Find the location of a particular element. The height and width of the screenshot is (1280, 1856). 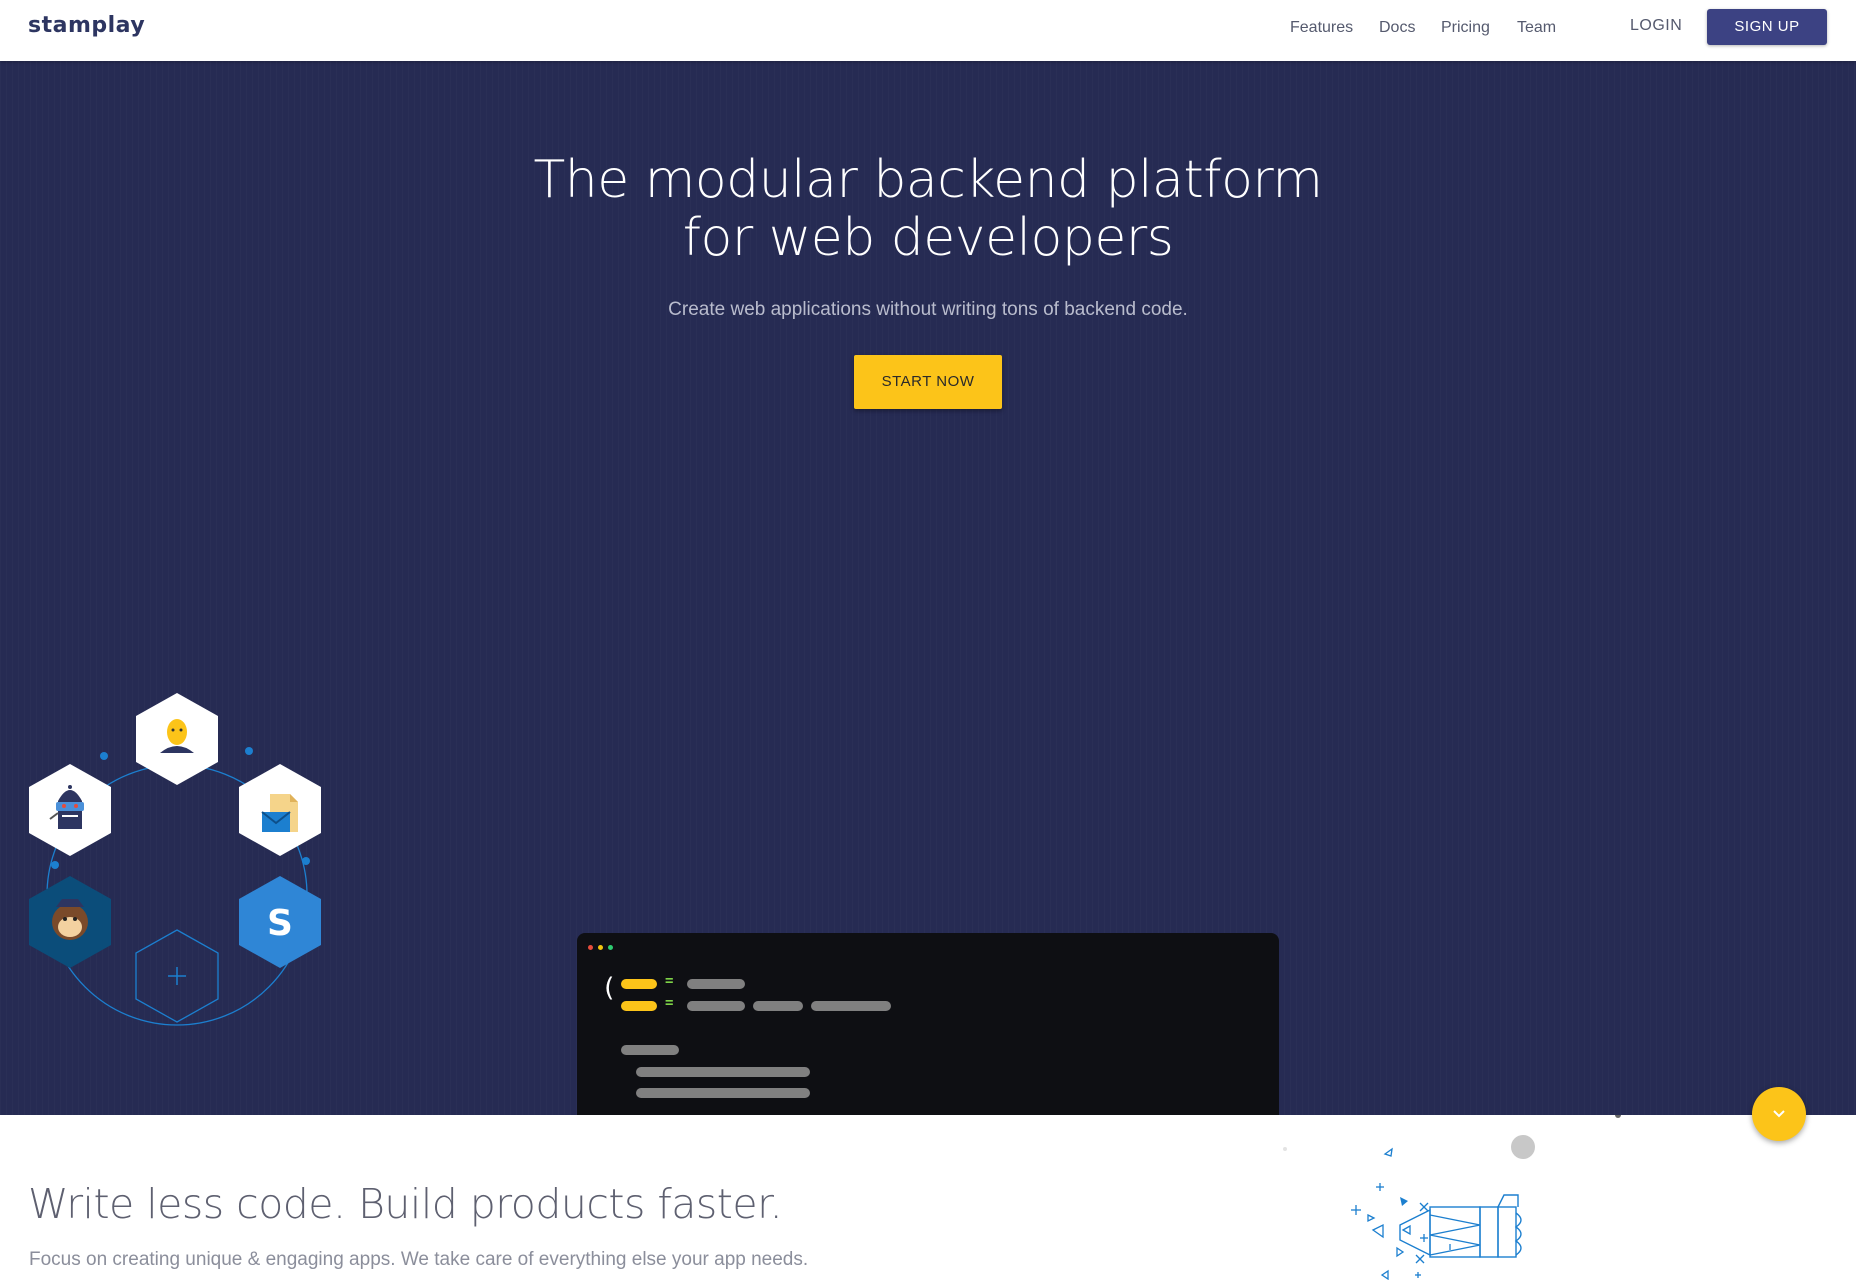

signup-button: SIGN UP is located at coordinates (1767, 27).